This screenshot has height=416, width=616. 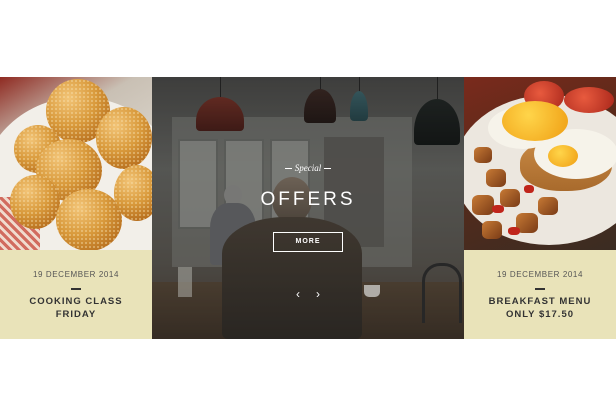 What do you see at coordinates (540, 163) in the screenshot?
I see `breakfast-plate-photo` at bounding box center [540, 163].